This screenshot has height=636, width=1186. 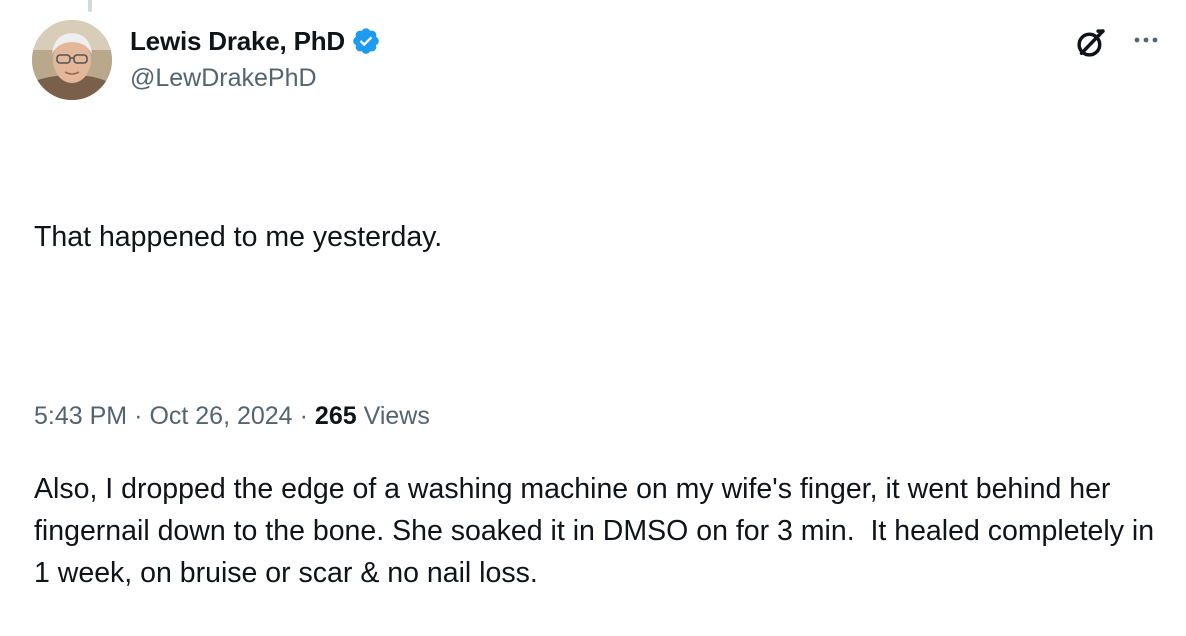 I want to click on grok-icon, so click(x=1091, y=43).